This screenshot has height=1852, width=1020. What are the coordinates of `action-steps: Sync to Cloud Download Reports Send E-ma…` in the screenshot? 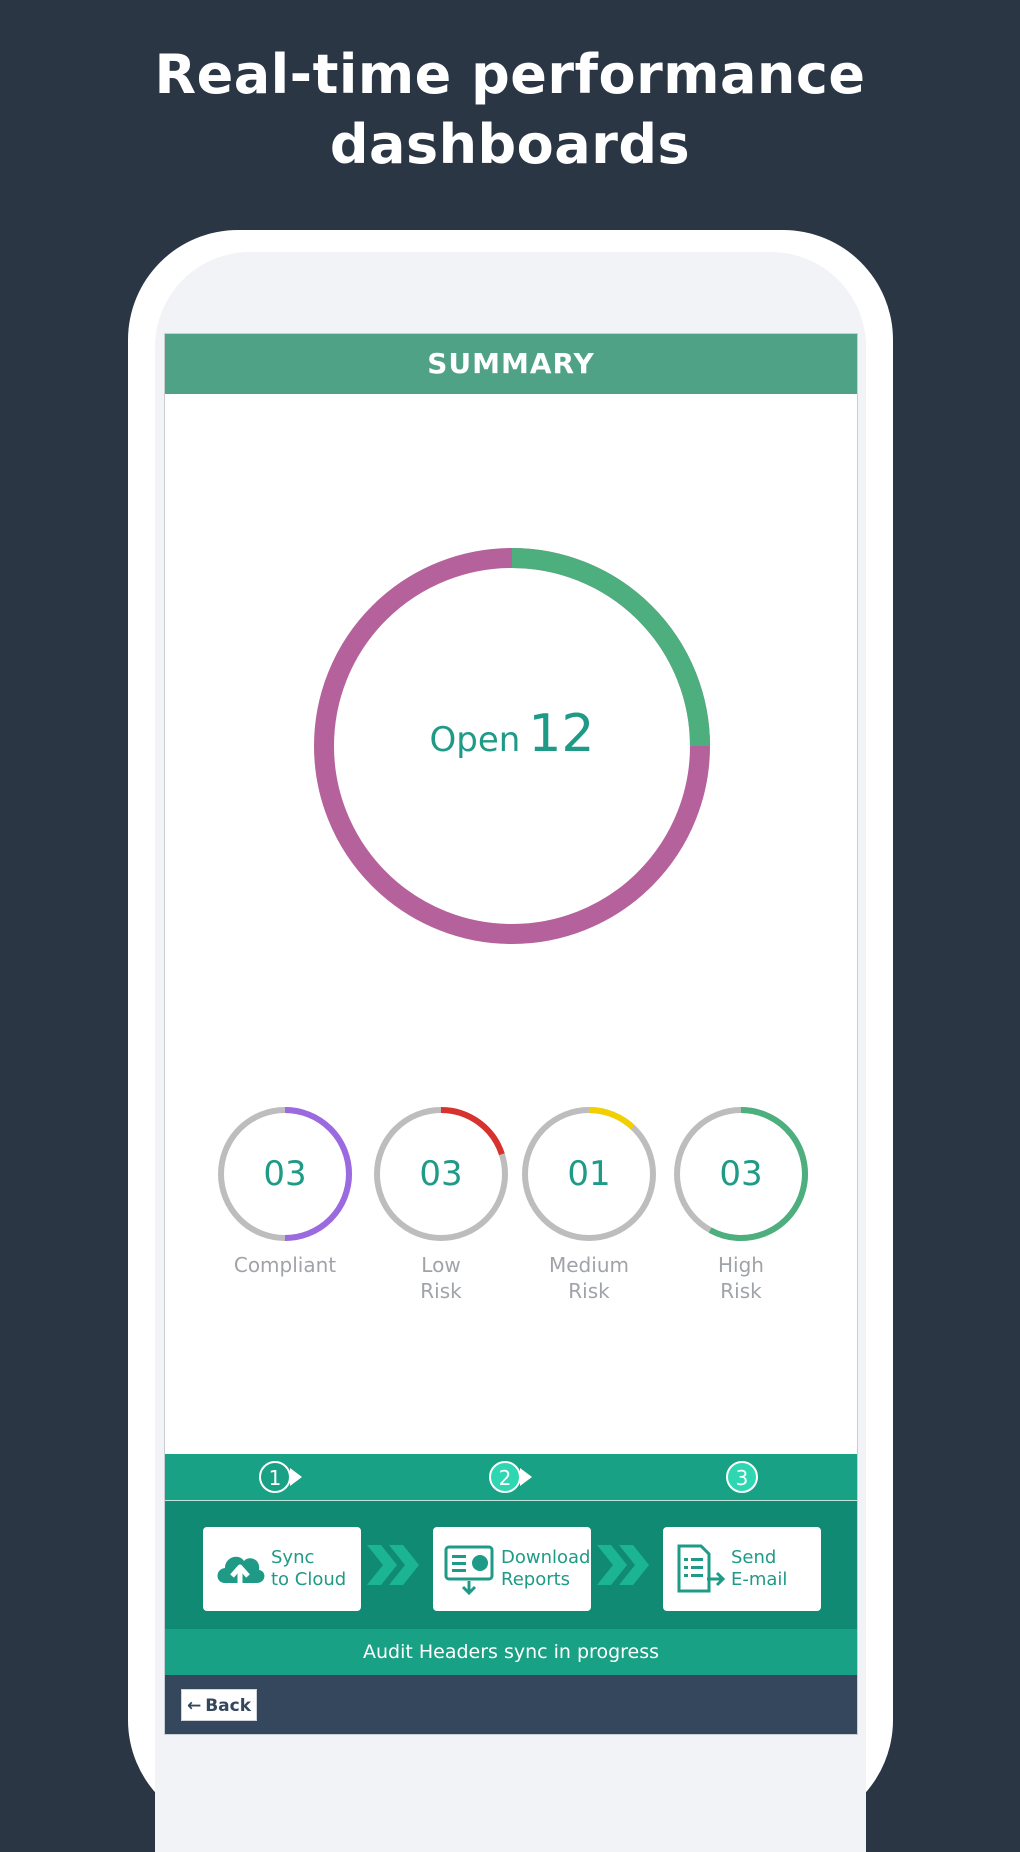 It's located at (511, 1565).